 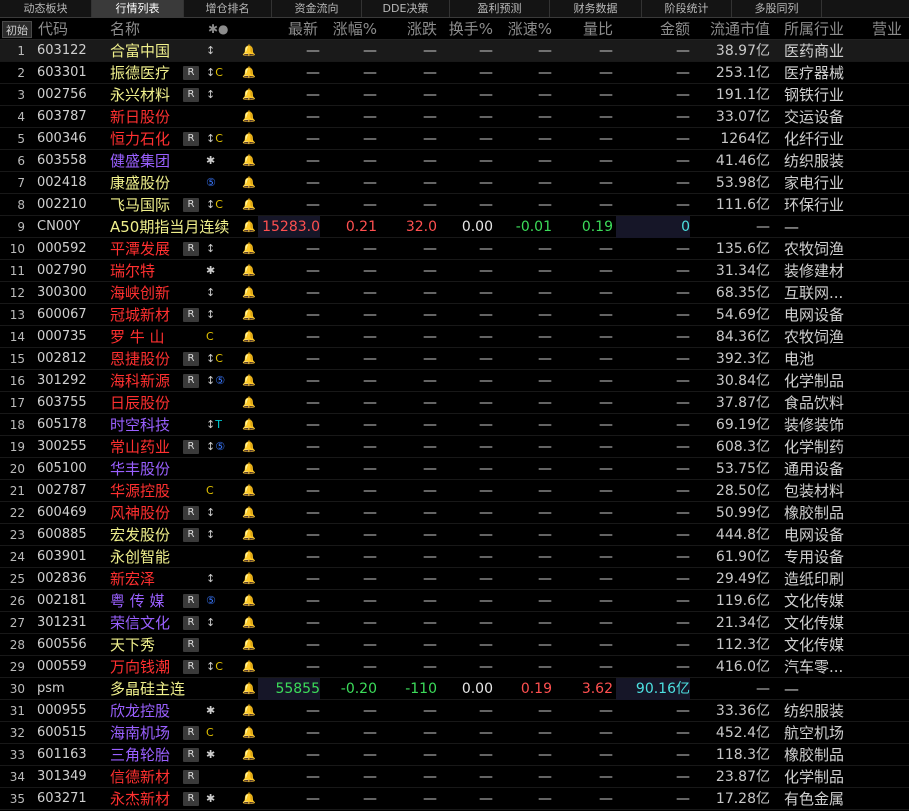 I want to click on col-float-cap: 流通市值, so click(x=735, y=29).